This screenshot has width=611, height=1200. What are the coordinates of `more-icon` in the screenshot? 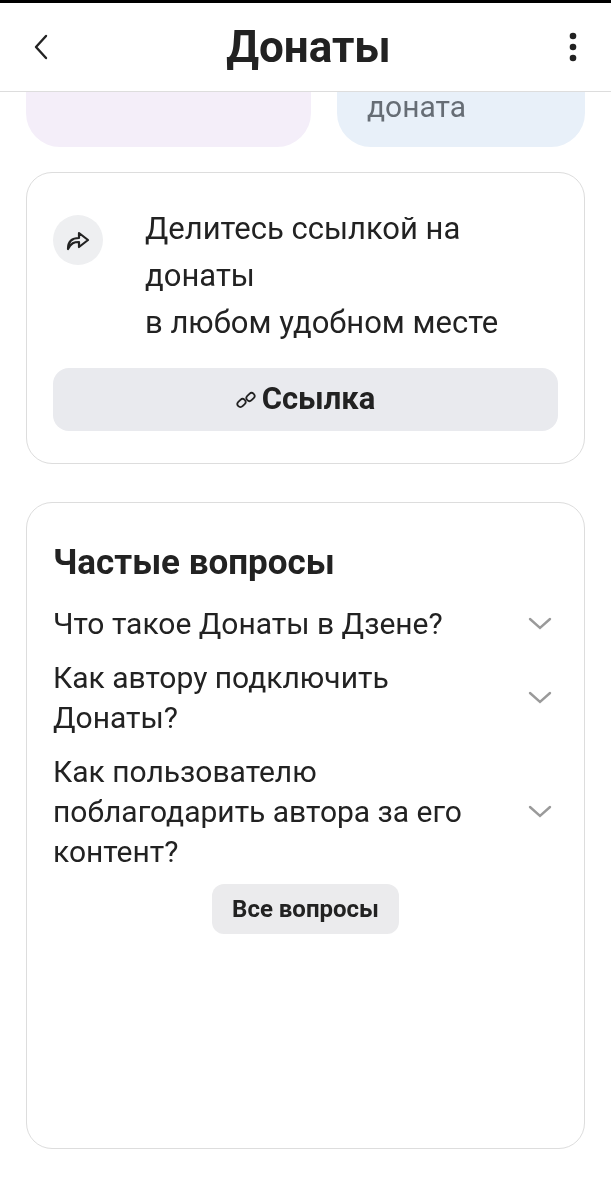 It's located at (573, 47).